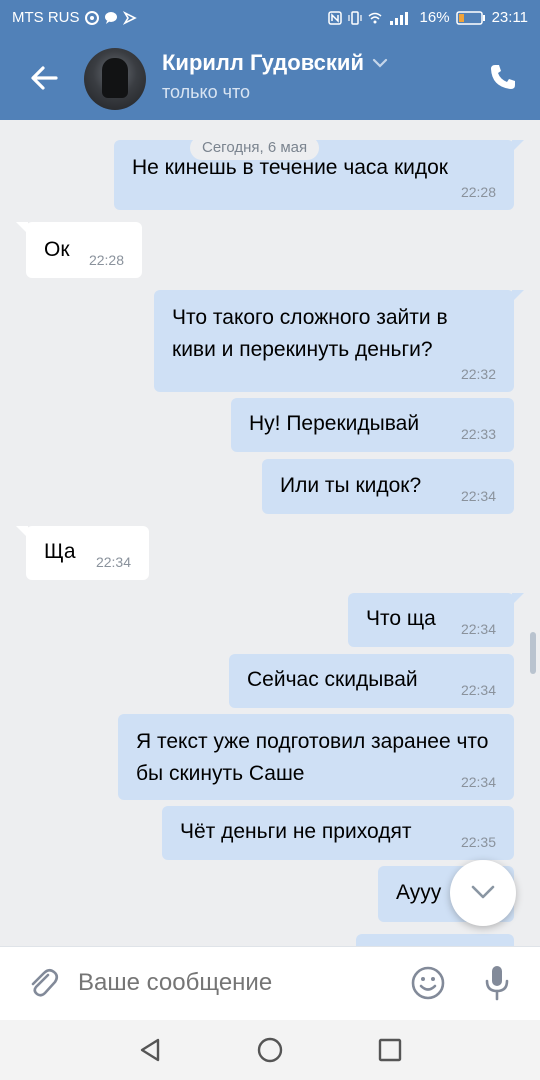 Image resolution: width=540 pixels, height=1080 pixels. I want to click on message-bubble-outgoing: Ну! Перекидывай 22:33, so click(372, 425).